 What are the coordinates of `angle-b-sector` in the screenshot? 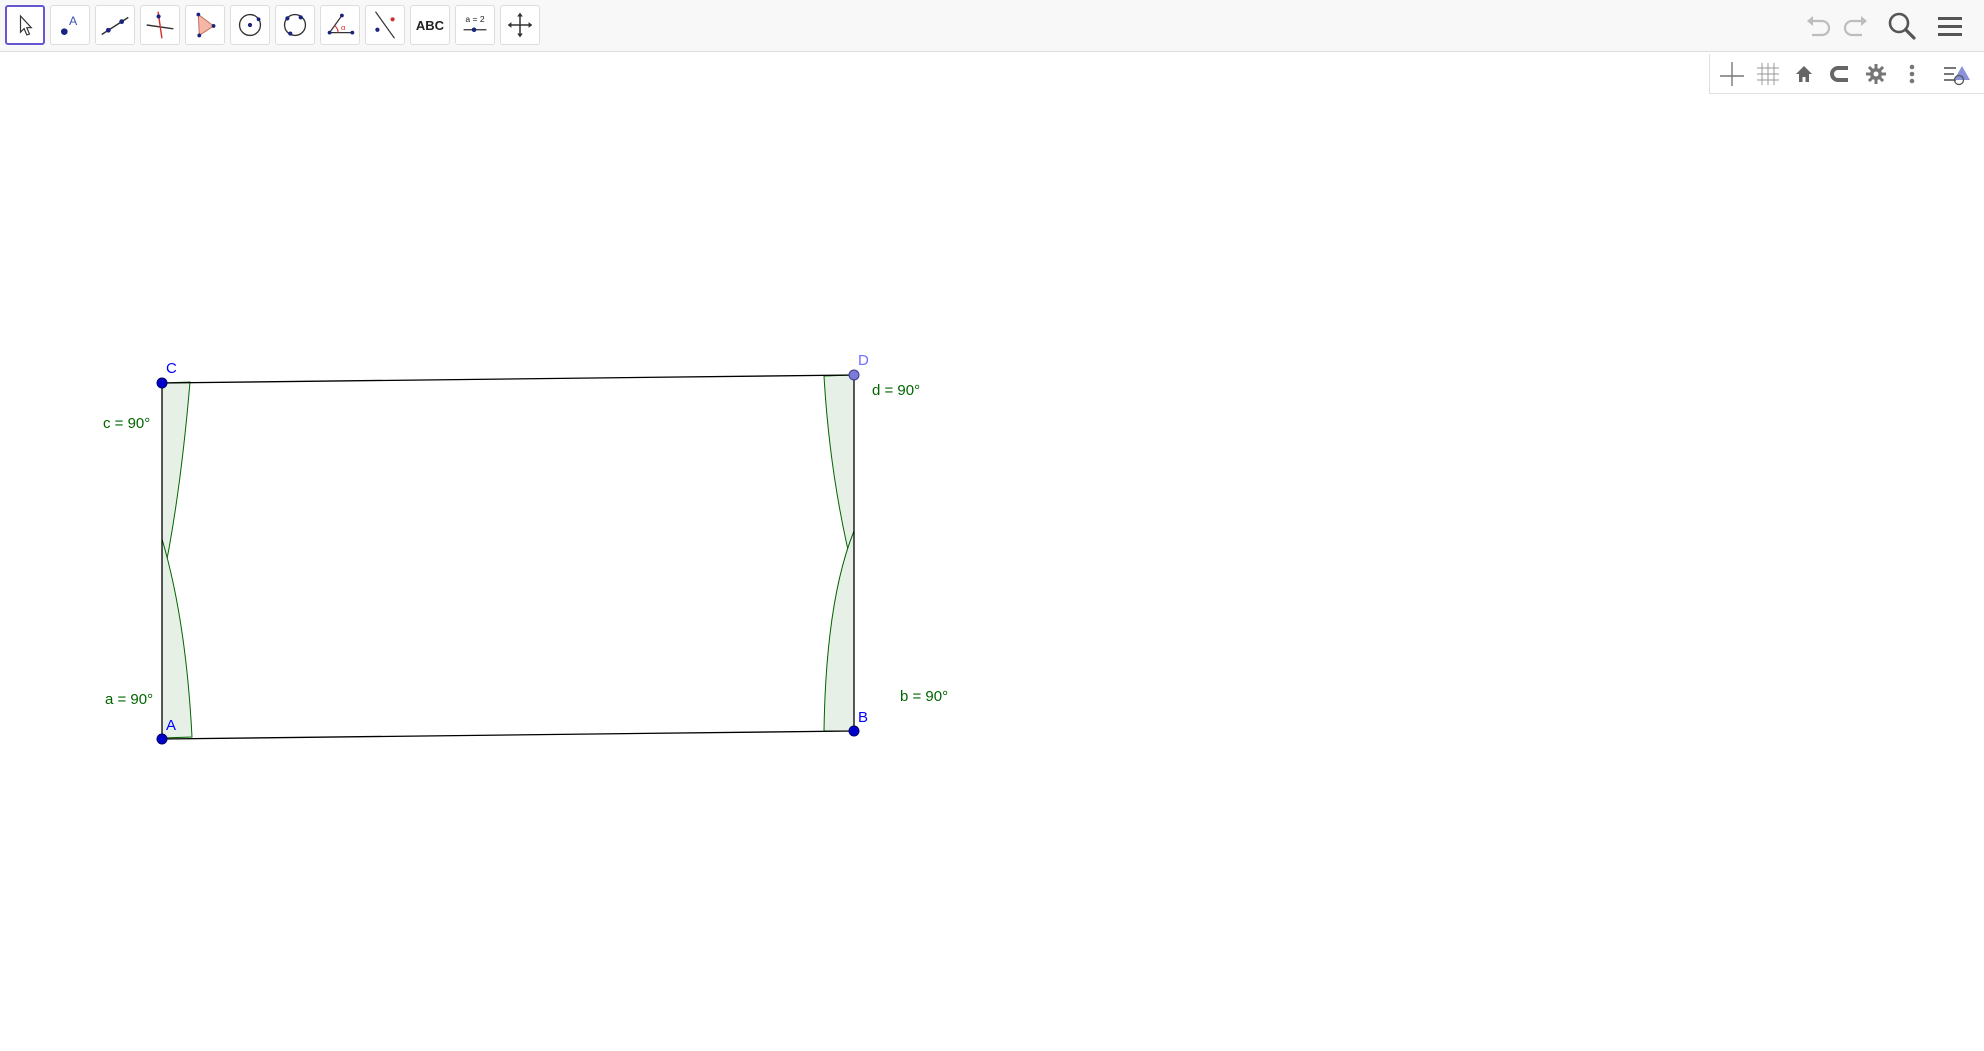 It's located at (839, 631).